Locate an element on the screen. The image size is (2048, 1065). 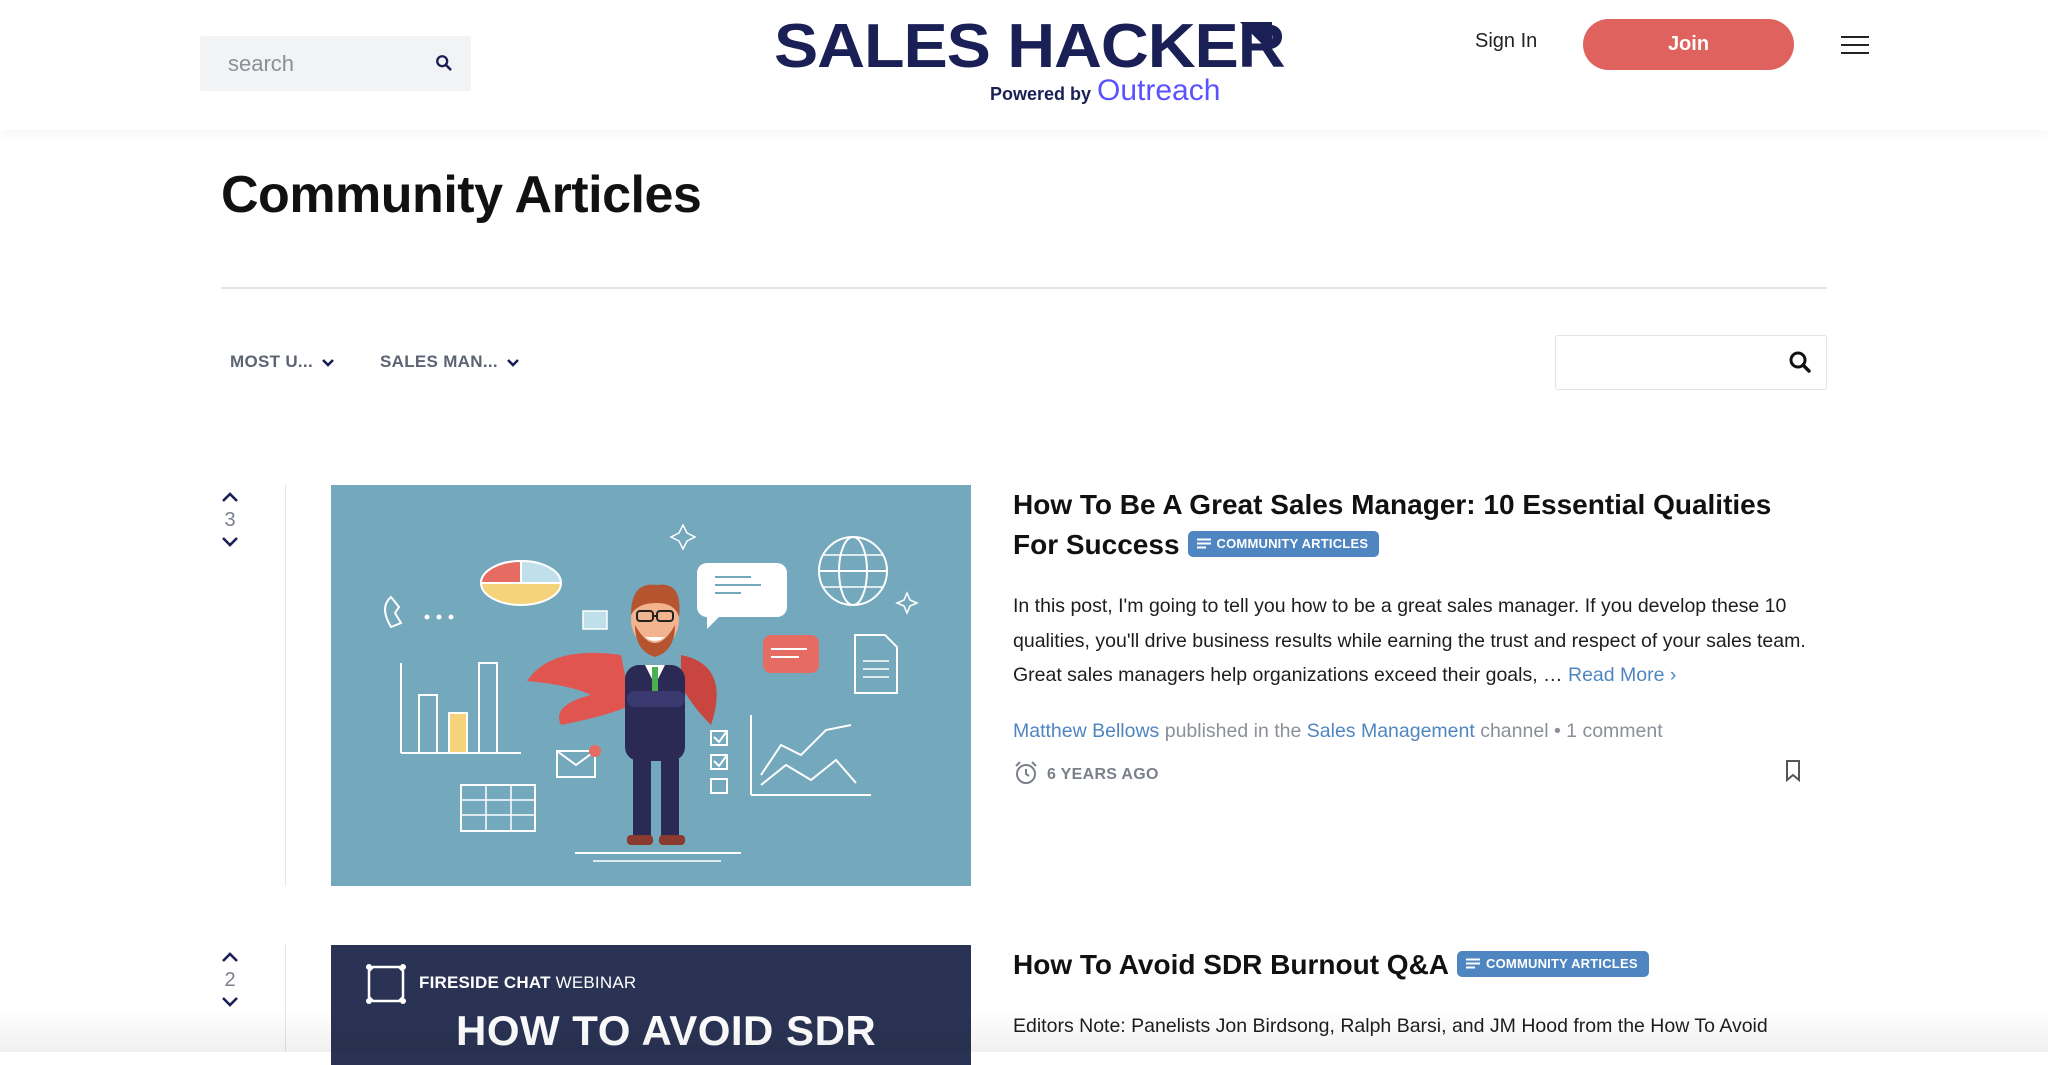
published-text: published in the is located at coordinates (1233, 731).